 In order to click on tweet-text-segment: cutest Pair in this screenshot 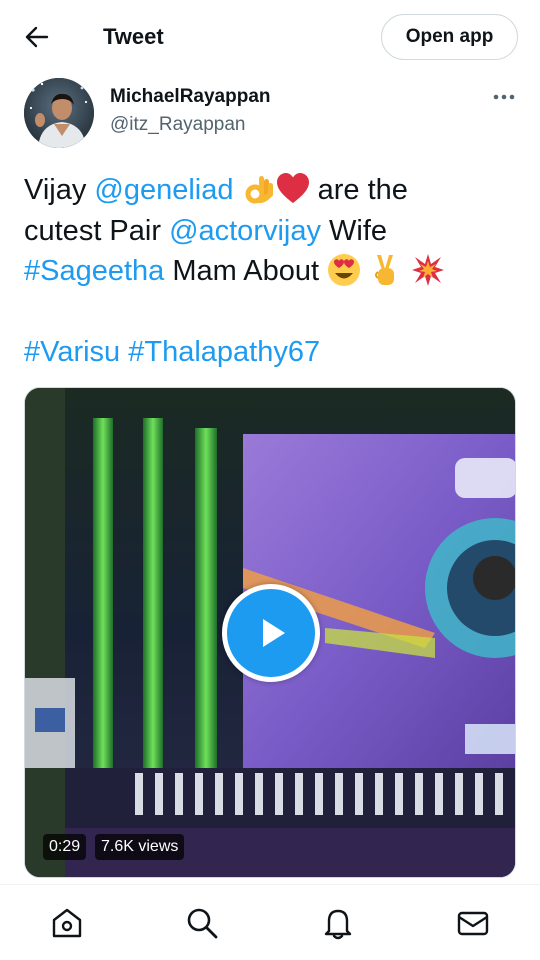, I will do `click(97, 230)`.